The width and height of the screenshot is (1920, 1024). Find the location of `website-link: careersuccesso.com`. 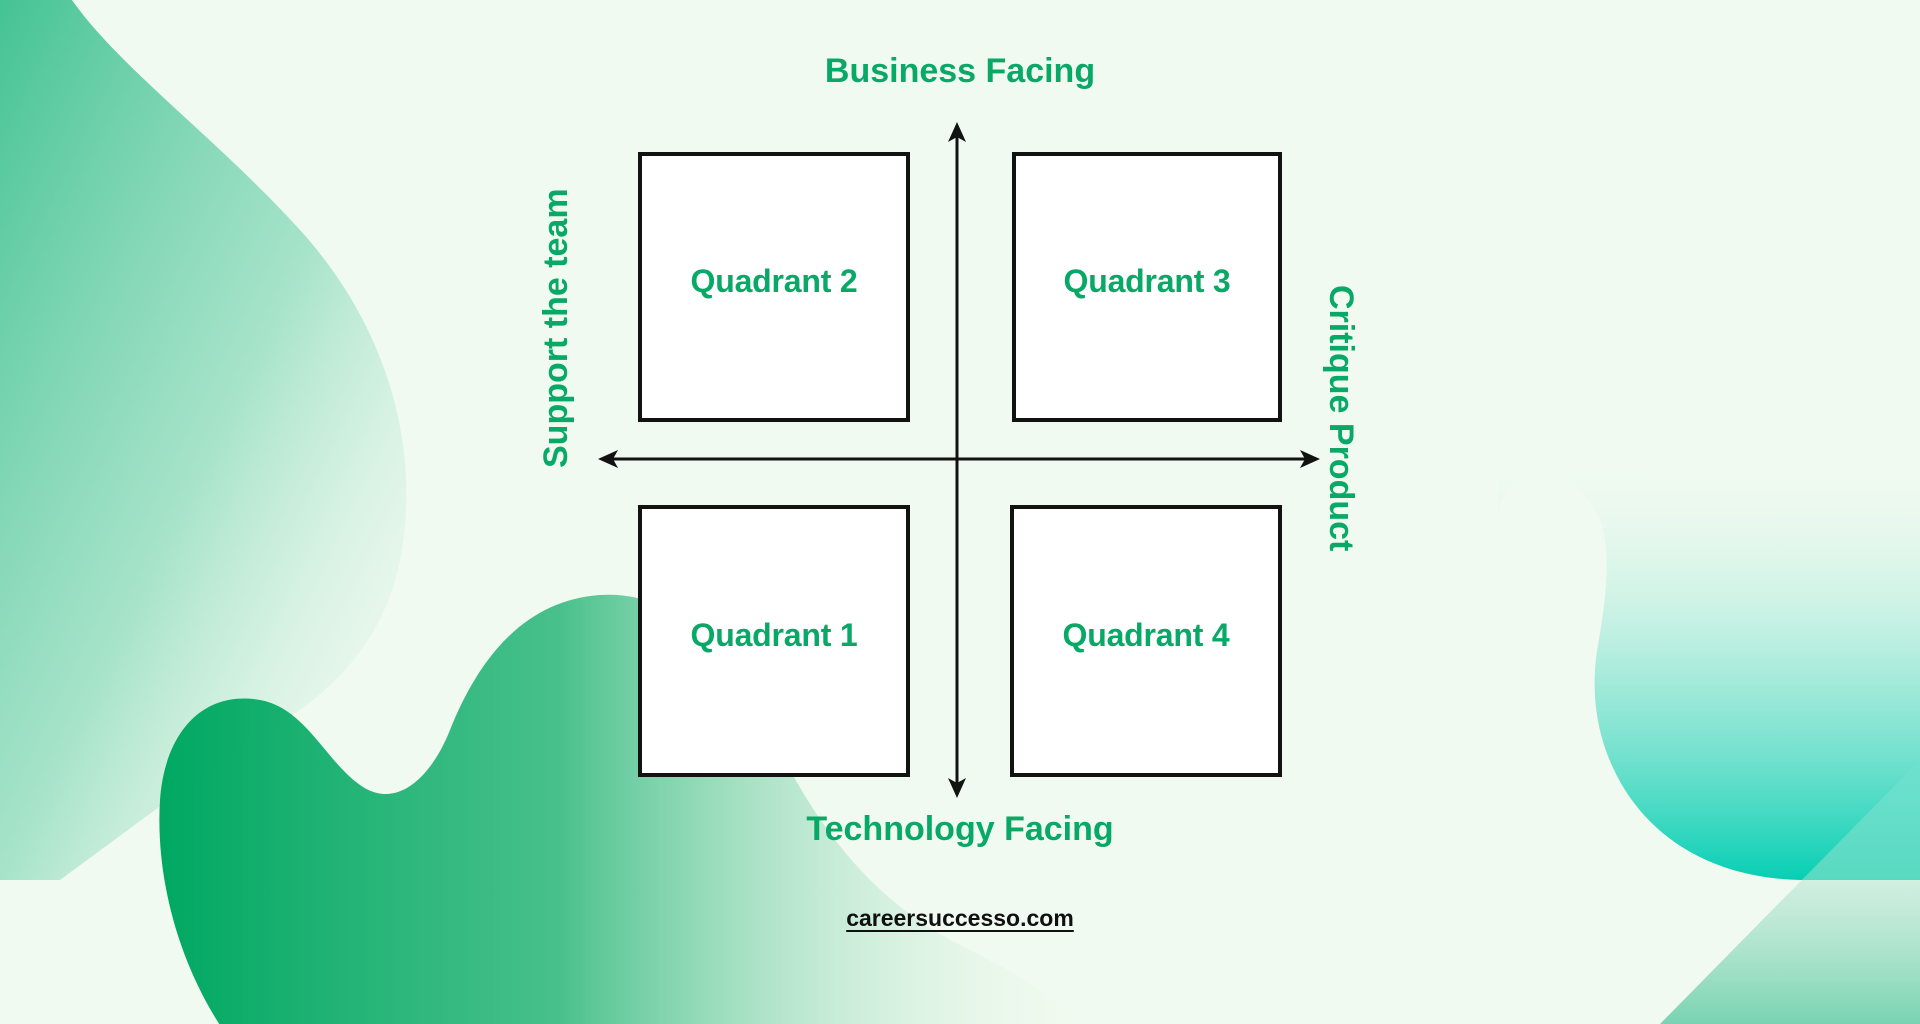

website-link: careersuccesso.com is located at coordinates (960, 918).